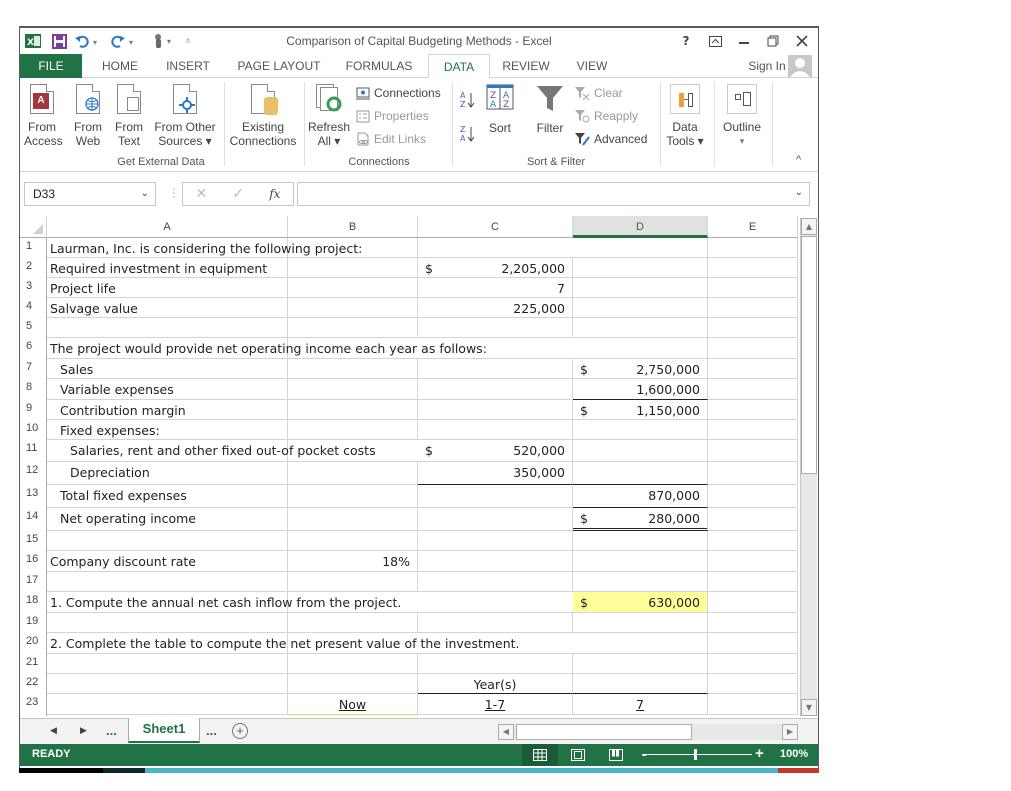 Image resolution: width=1011 pixels, height=791 pixels. What do you see at coordinates (33, 561) in the screenshot?
I see `row-header: 16` at bounding box center [33, 561].